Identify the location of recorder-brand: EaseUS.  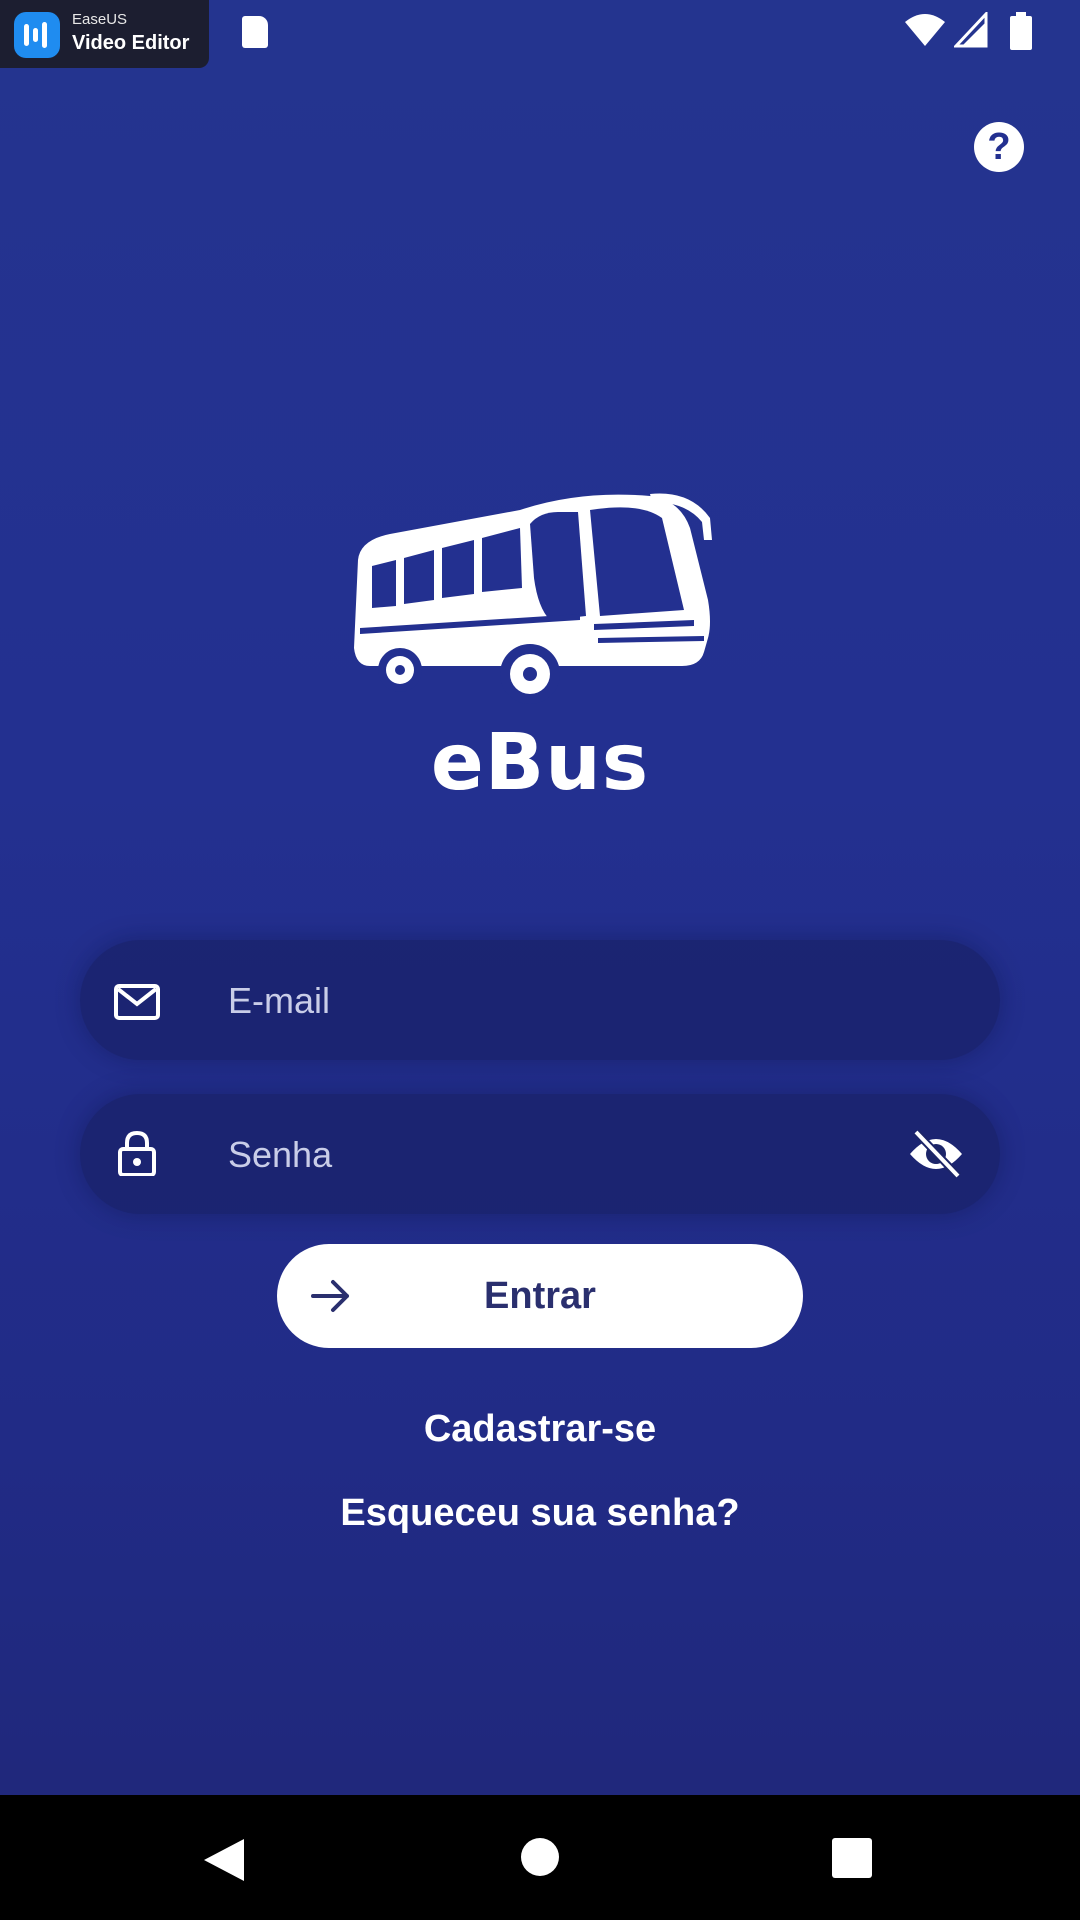
(100, 19).